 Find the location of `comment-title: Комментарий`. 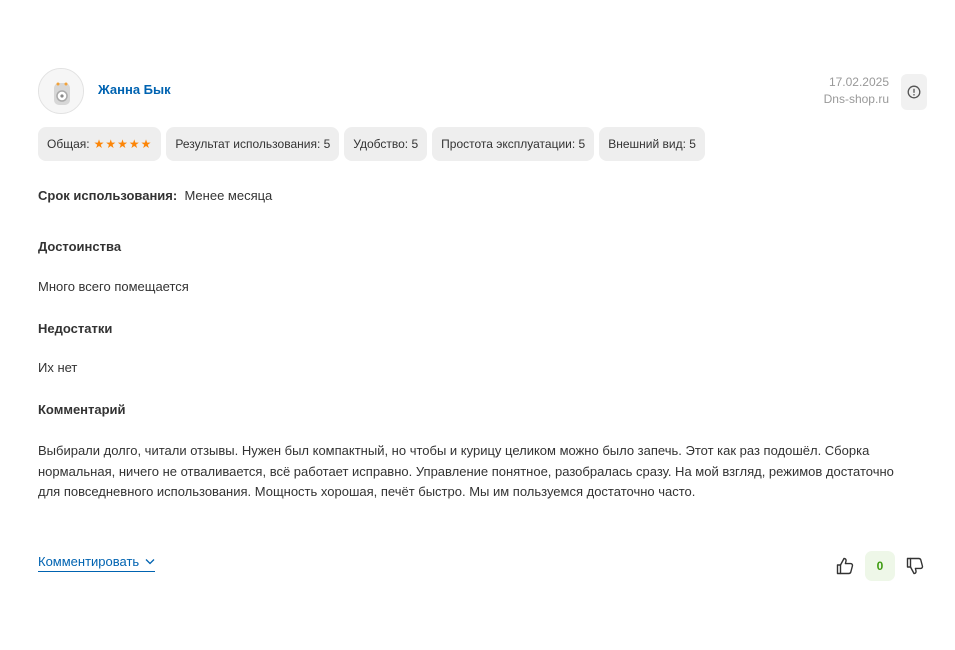

comment-title: Комментарий is located at coordinates (82, 409).